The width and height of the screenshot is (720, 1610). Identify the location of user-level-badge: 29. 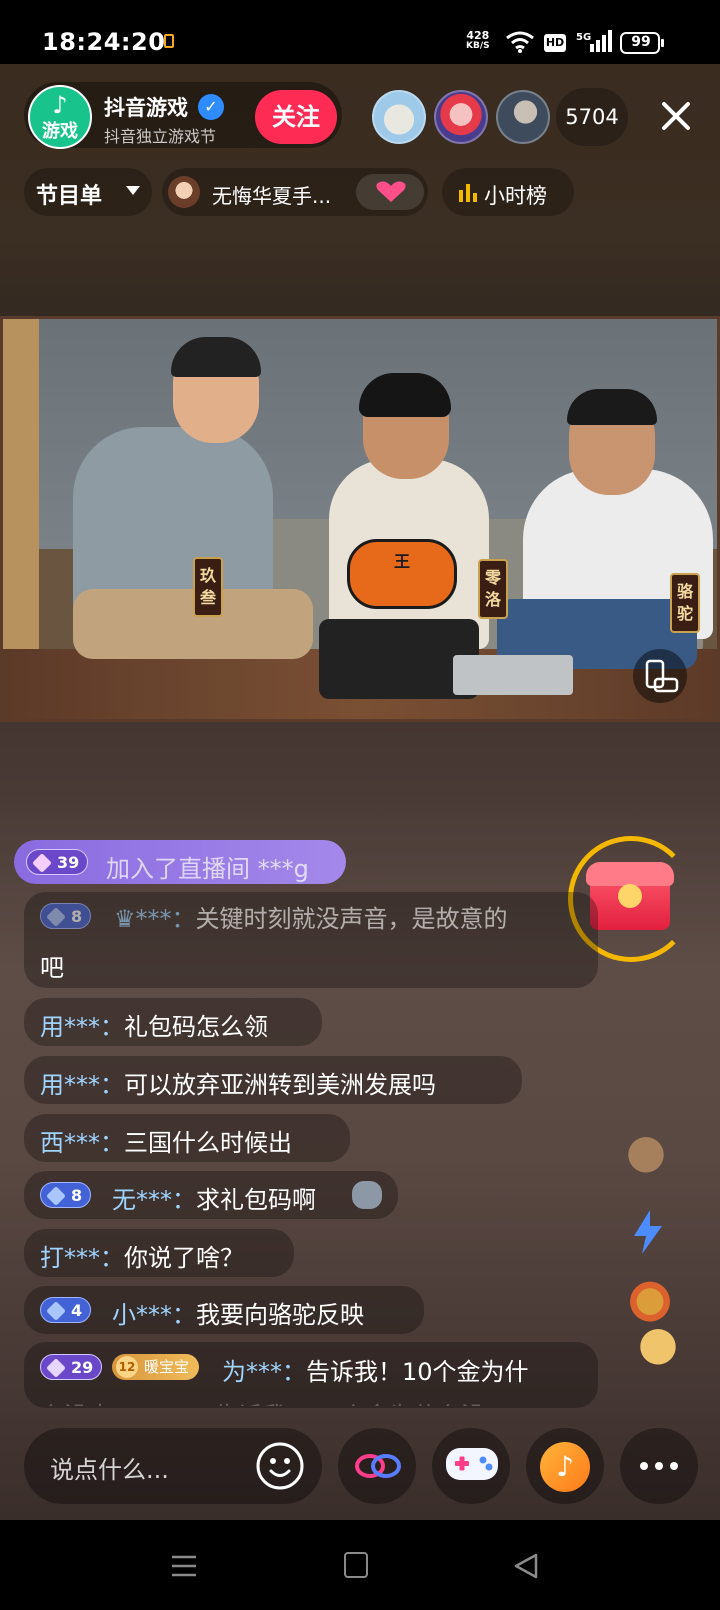
(71, 1367).